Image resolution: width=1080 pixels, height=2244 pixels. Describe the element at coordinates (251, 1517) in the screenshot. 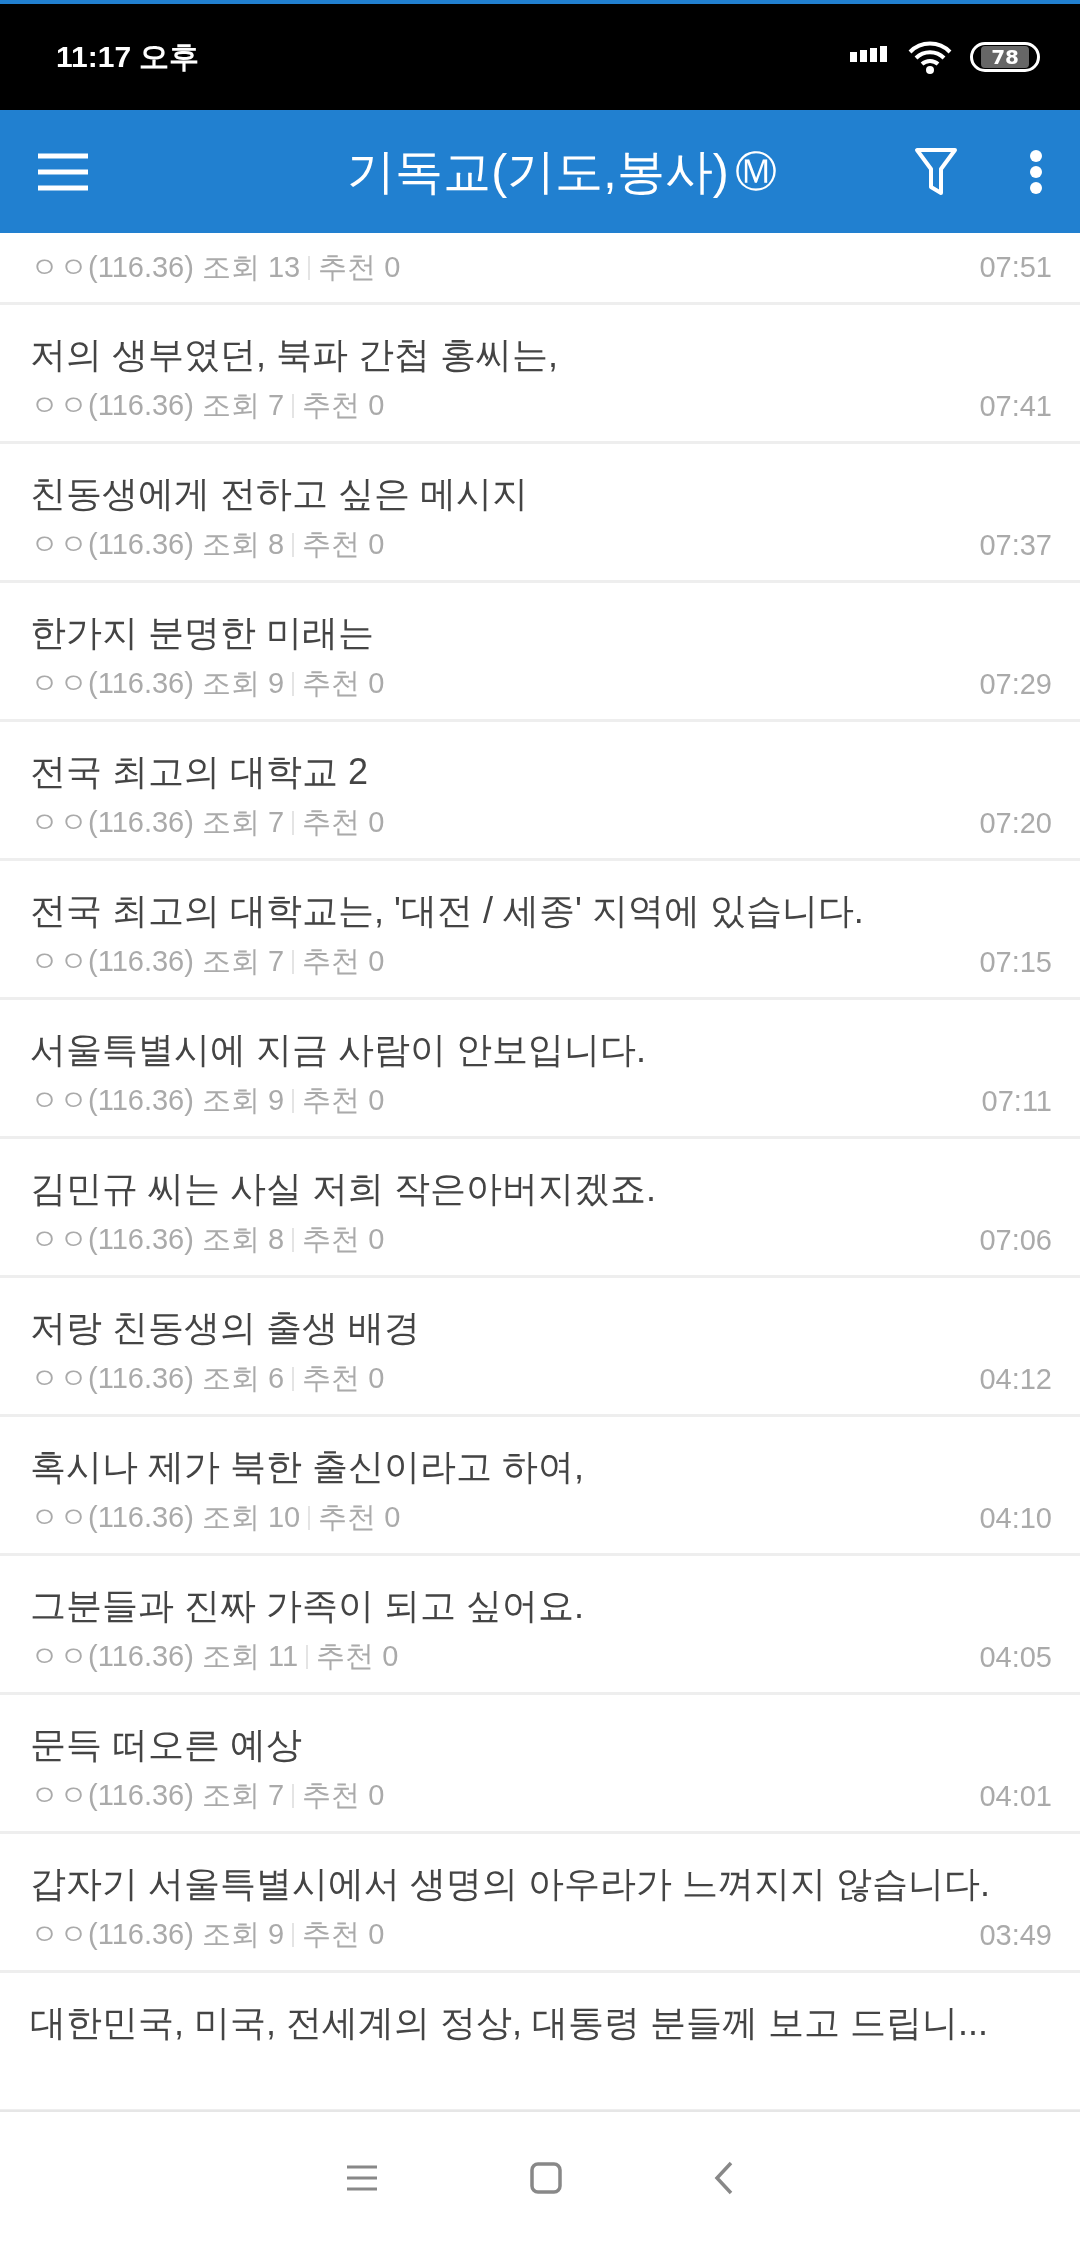

I see `post-views: 조회 10` at that location.